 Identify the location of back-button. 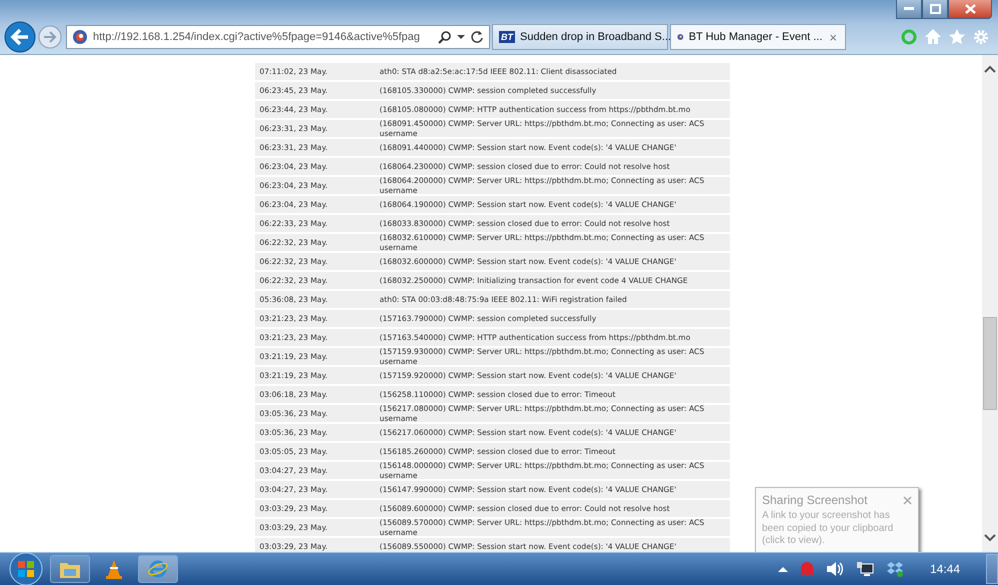
(20, 37).